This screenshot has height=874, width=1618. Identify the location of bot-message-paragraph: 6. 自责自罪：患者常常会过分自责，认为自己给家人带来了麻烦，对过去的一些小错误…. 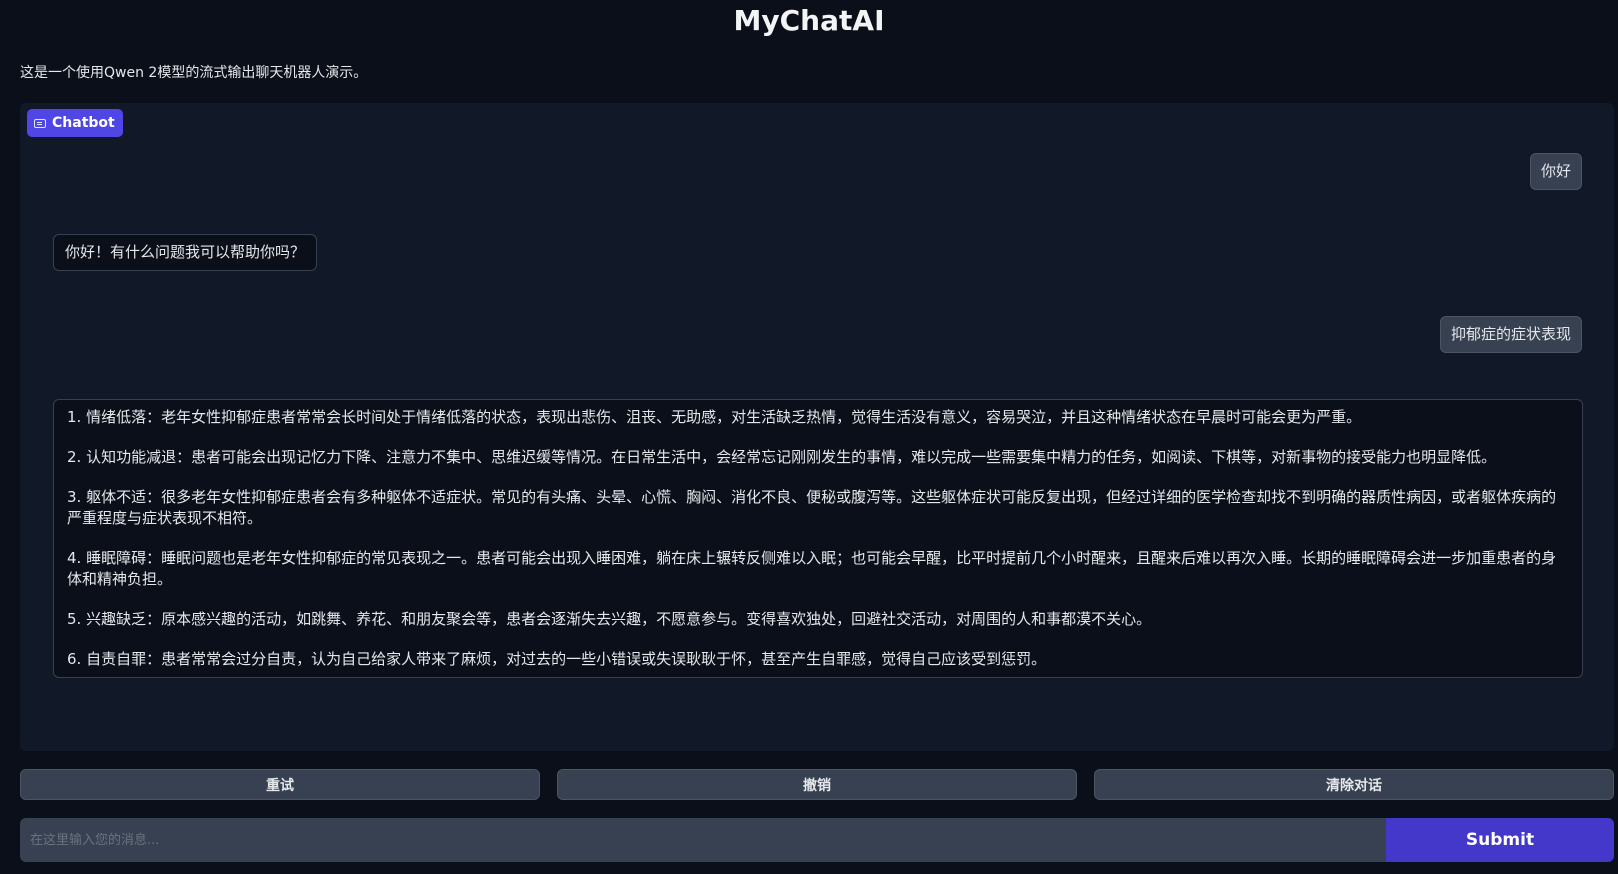
(557, 659).